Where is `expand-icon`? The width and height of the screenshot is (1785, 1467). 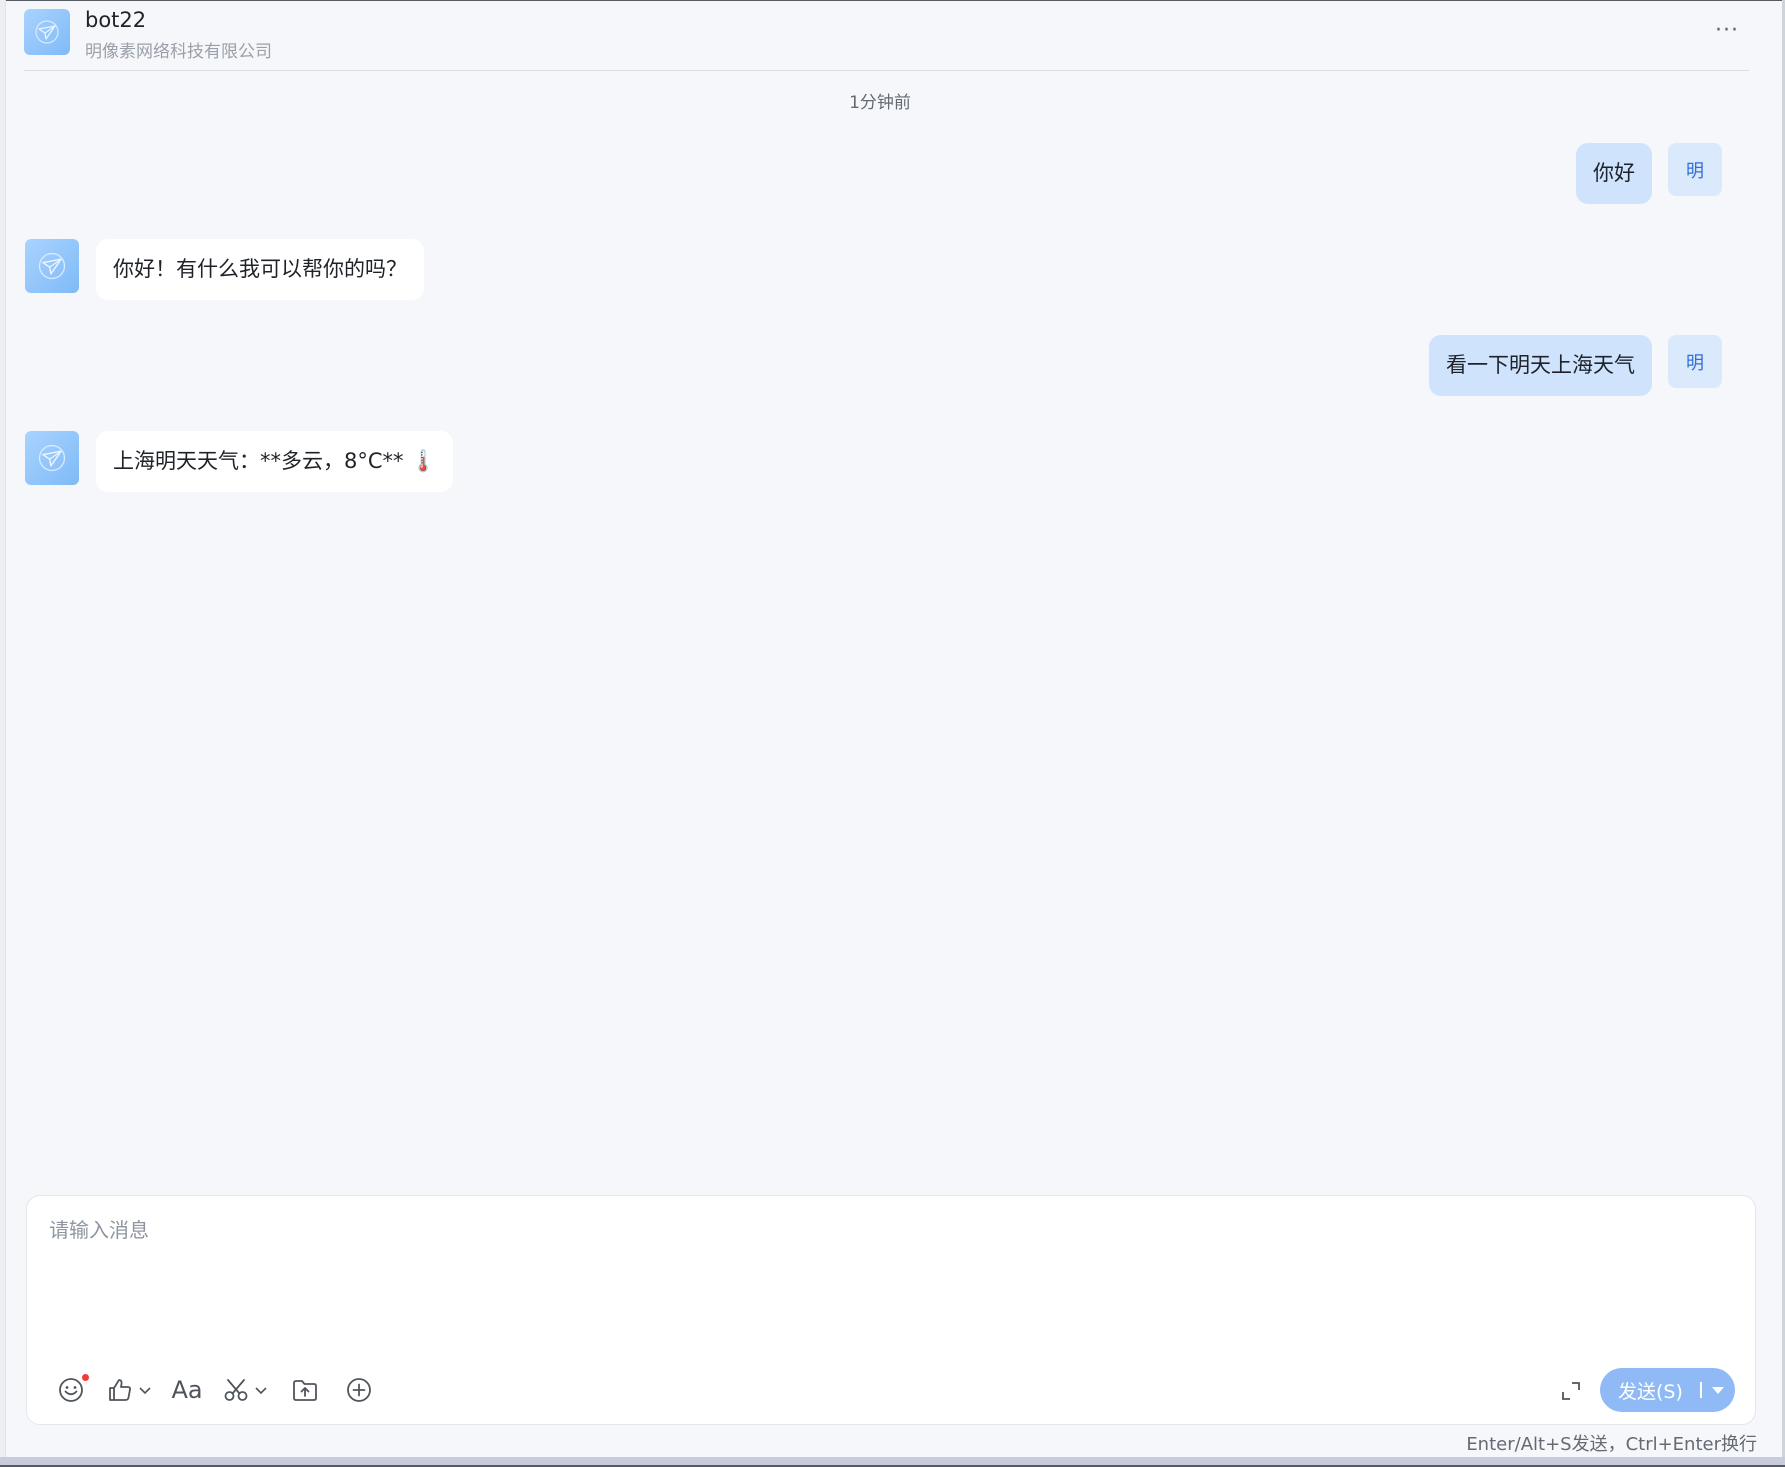
expand-icon is located at coordinates (1571, 1391).